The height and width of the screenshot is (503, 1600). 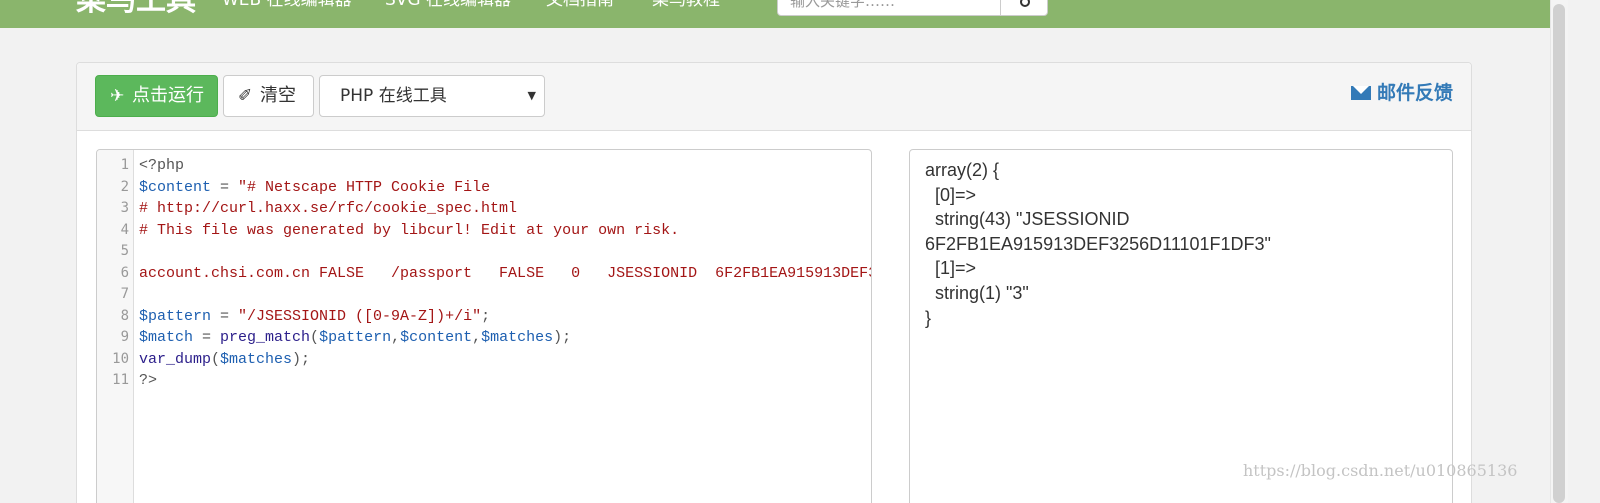 I want to click on nav-svg-editor: SVG 在线编辑器, so click(x=448, y=6).